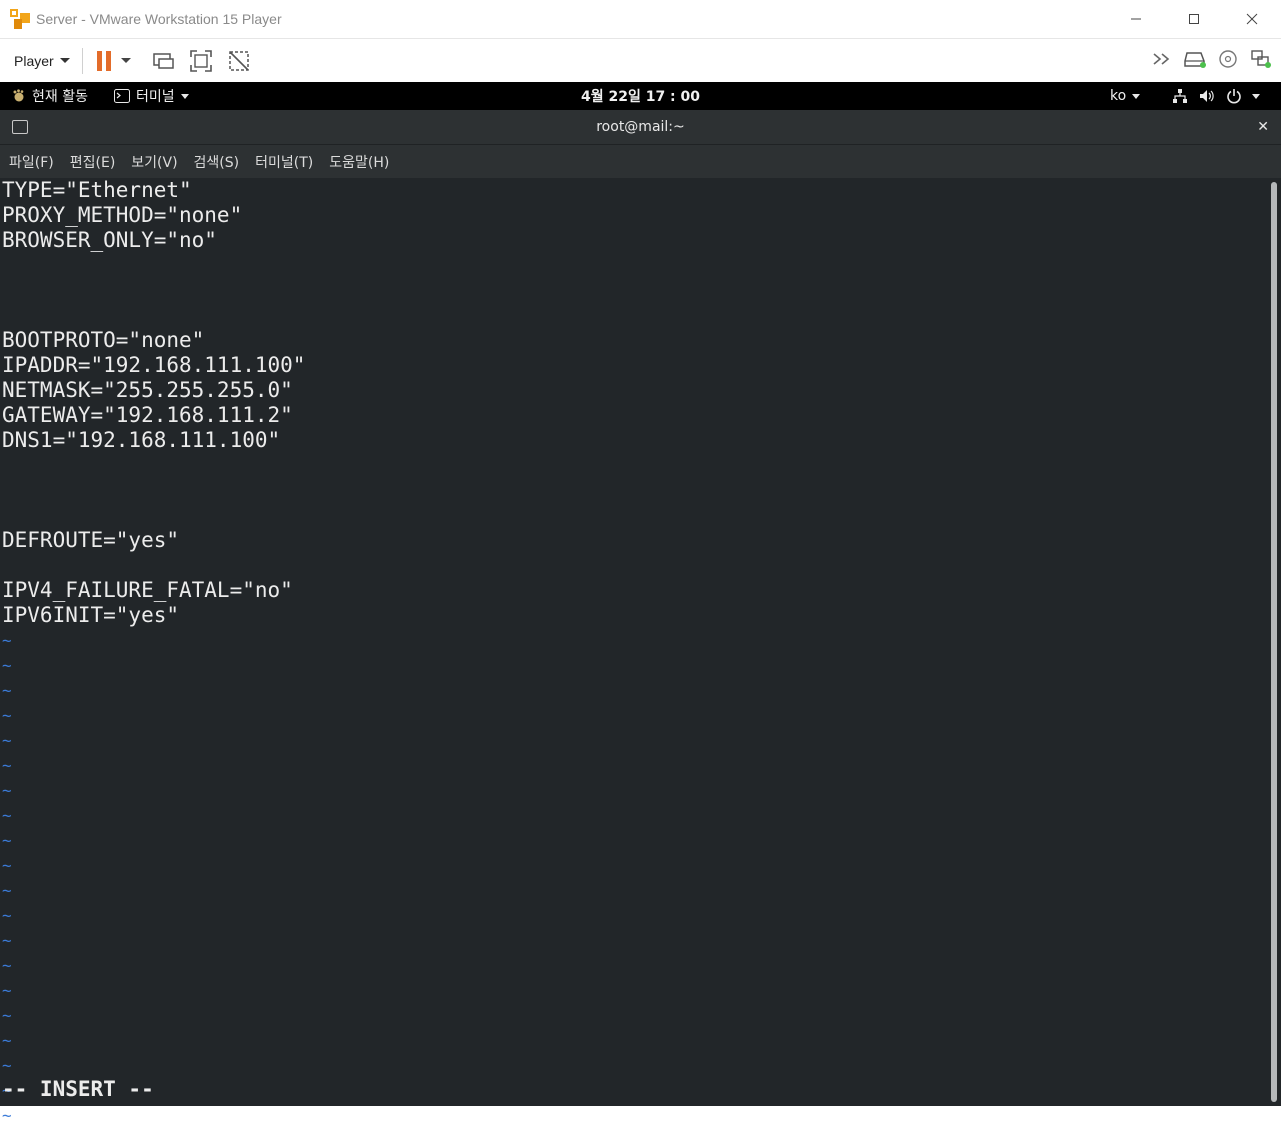 The image size is (1281, 1128). I want to click on clock-label: 4월 22일 17 : 00, so click(640, 97).